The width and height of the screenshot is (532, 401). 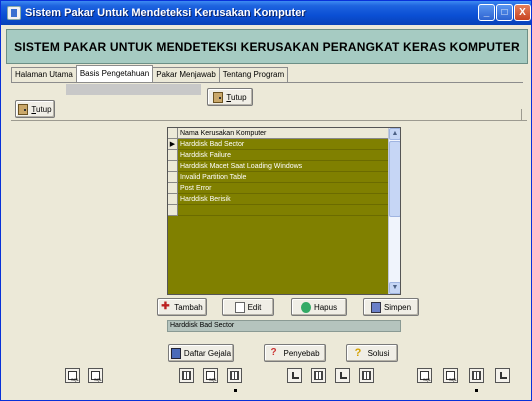 What do you see at coordinates (397, 307) in the screenshot?
I see `simpen-label: Simpen` at bounding box center [397, 307].